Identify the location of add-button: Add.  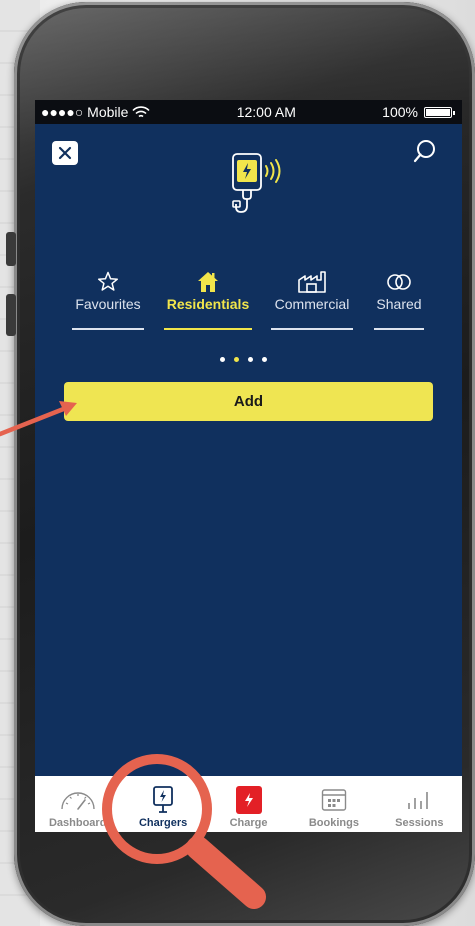
(248, 401).